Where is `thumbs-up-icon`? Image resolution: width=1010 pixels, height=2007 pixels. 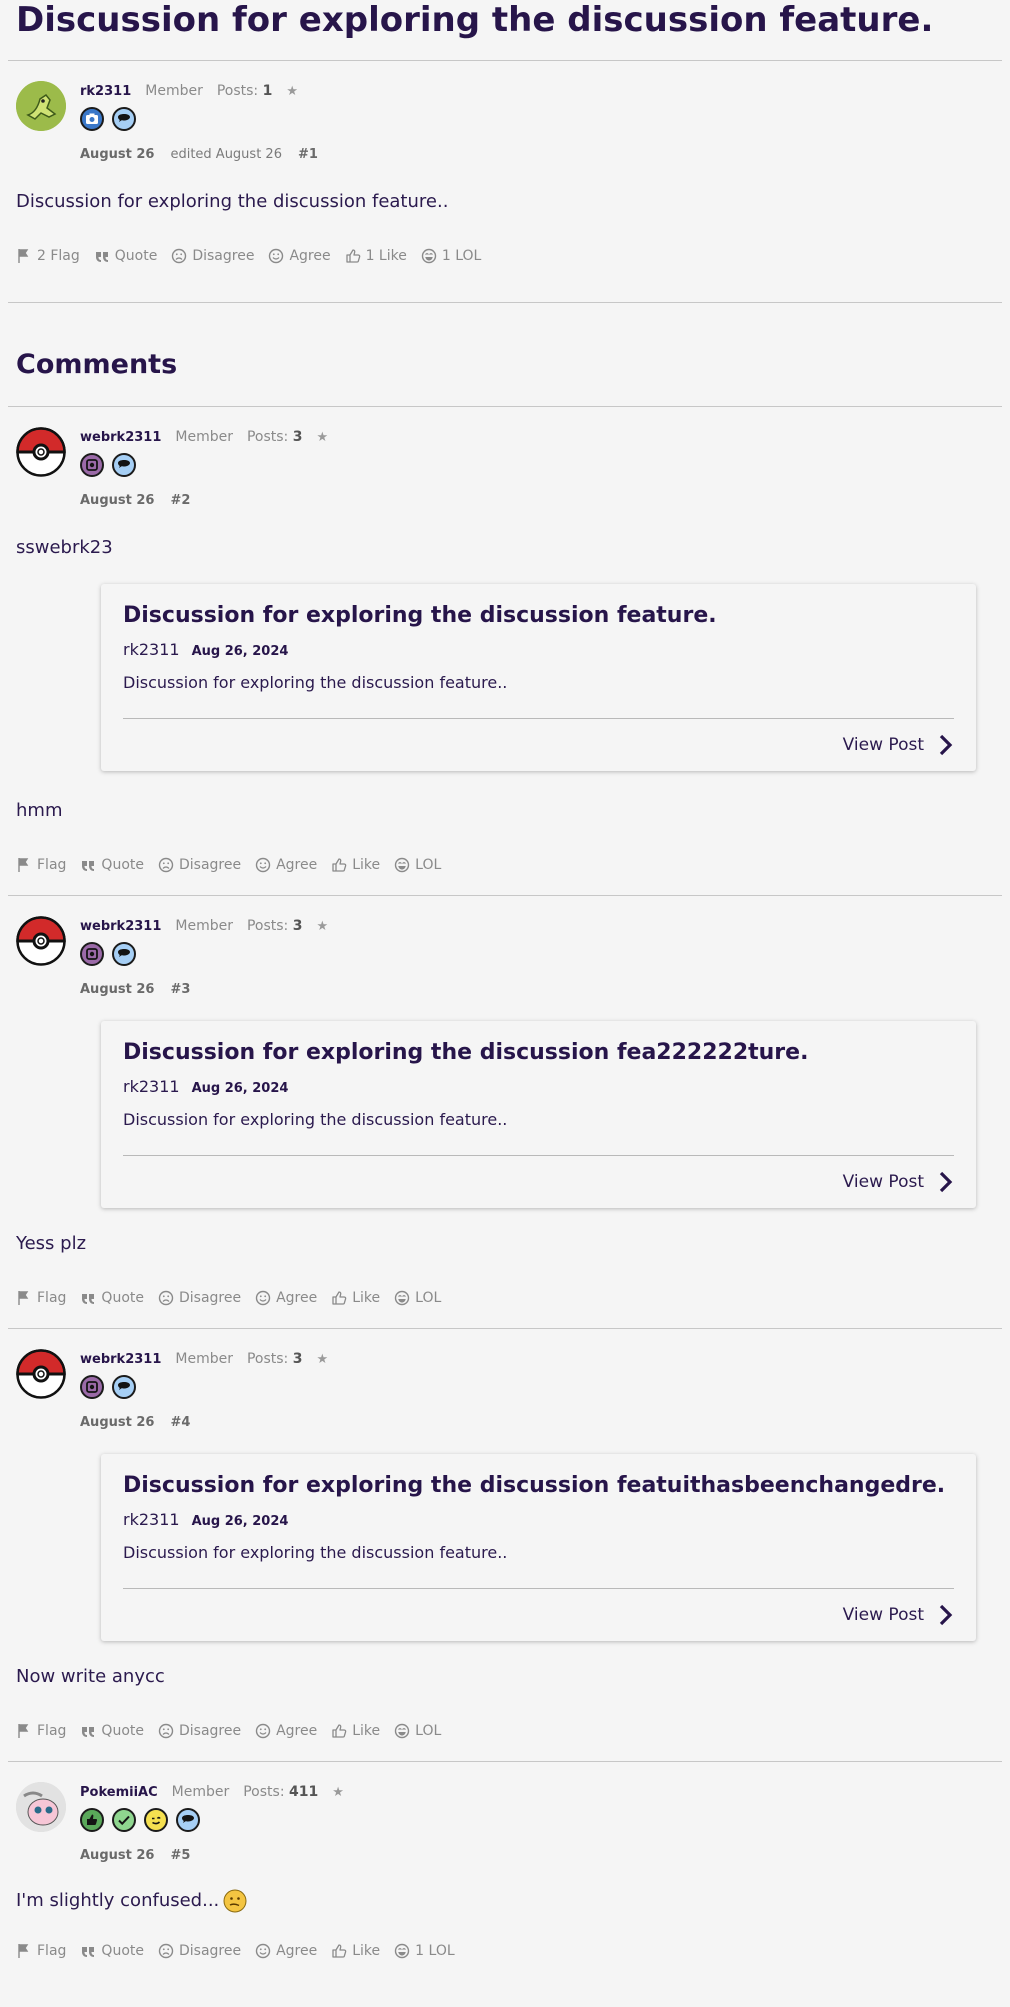
thumbs-up-icon is located at coordinates (339, 1731).